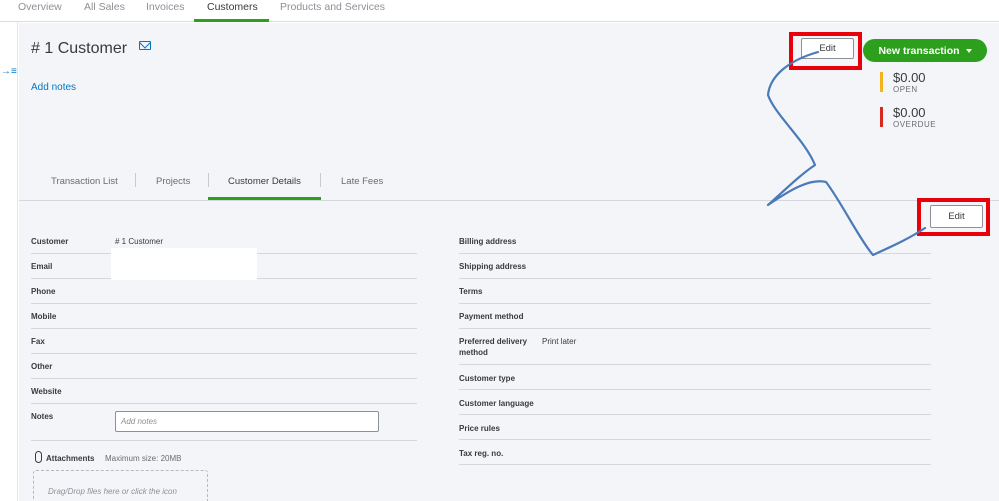 The width and height of the screenshot is (999, 501). I want to click on detail-label: Billing address, so click(488, 241).